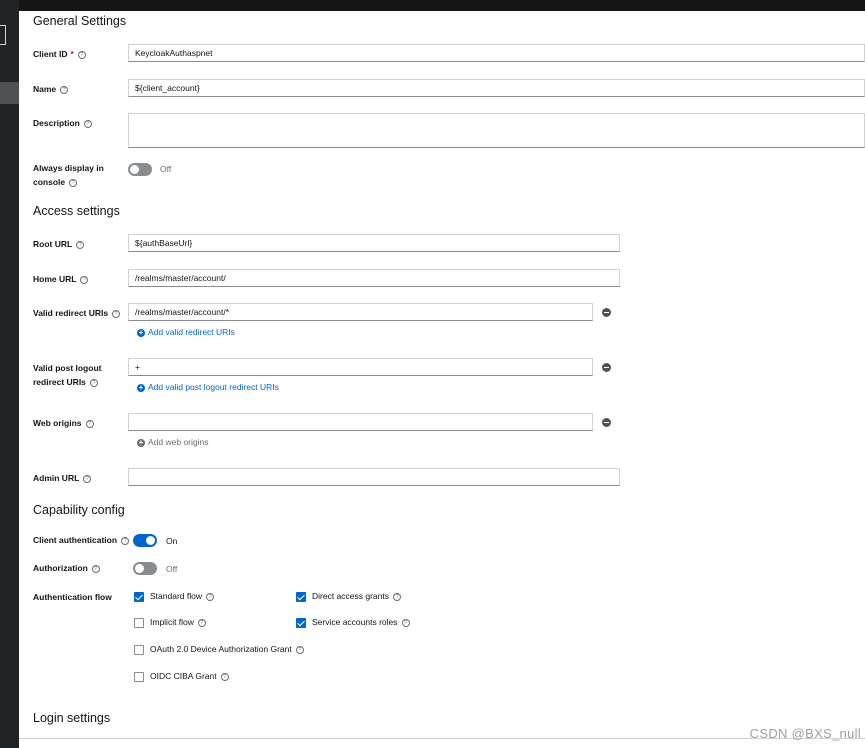 The height and width of the screenshot is (748, 865). Describe the element at coordinates (374, 243) in the screenshot. I see `root-url-input: ${authBaseUrl}` at that location.